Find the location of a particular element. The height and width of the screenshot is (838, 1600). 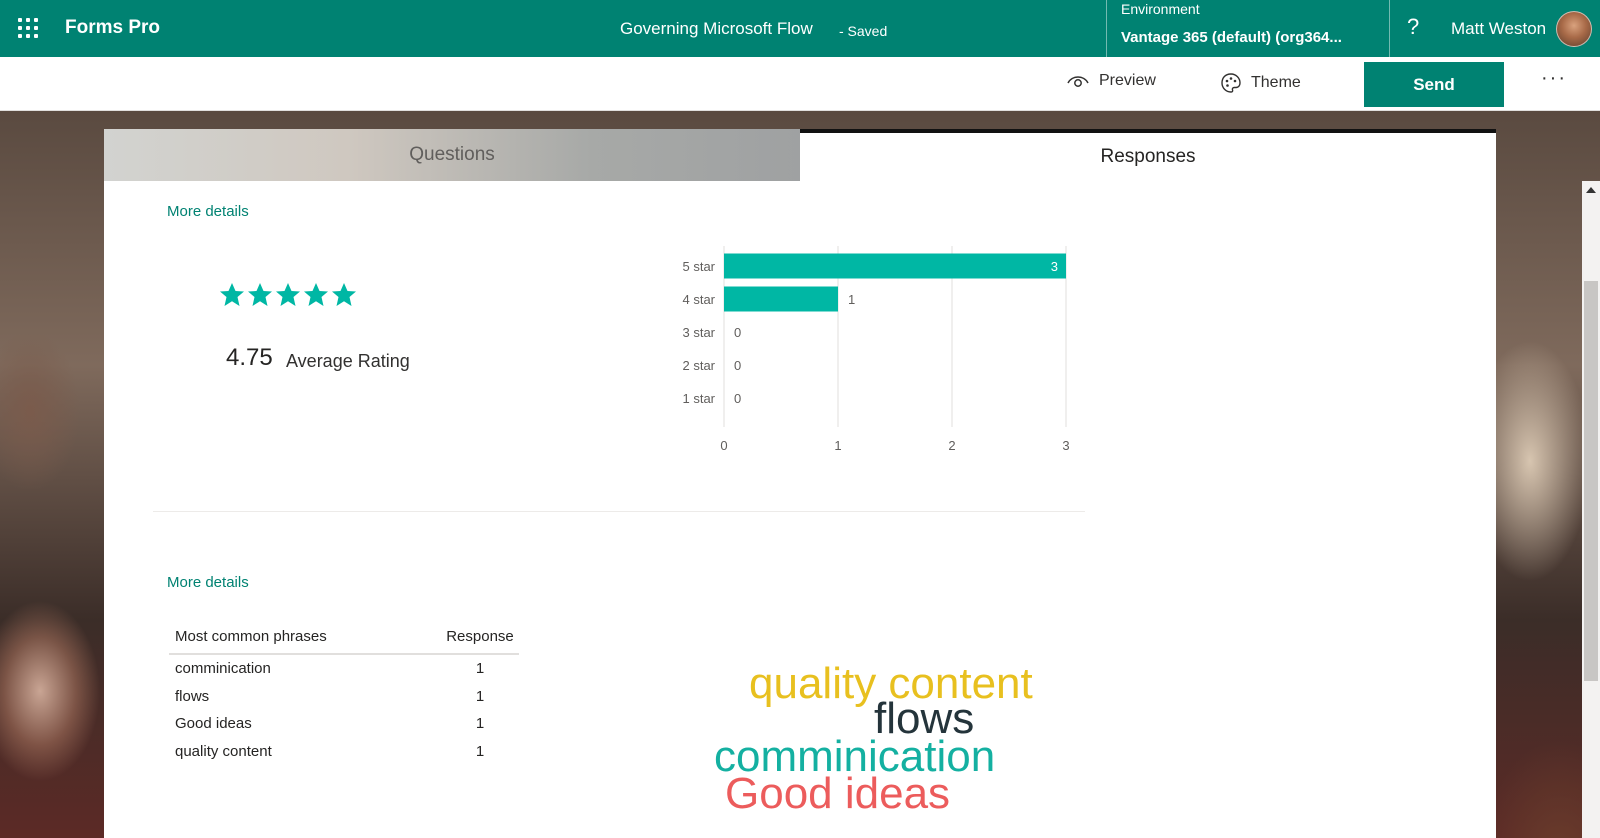

vertical-scrollbar is located at coordinates (1591, 509).